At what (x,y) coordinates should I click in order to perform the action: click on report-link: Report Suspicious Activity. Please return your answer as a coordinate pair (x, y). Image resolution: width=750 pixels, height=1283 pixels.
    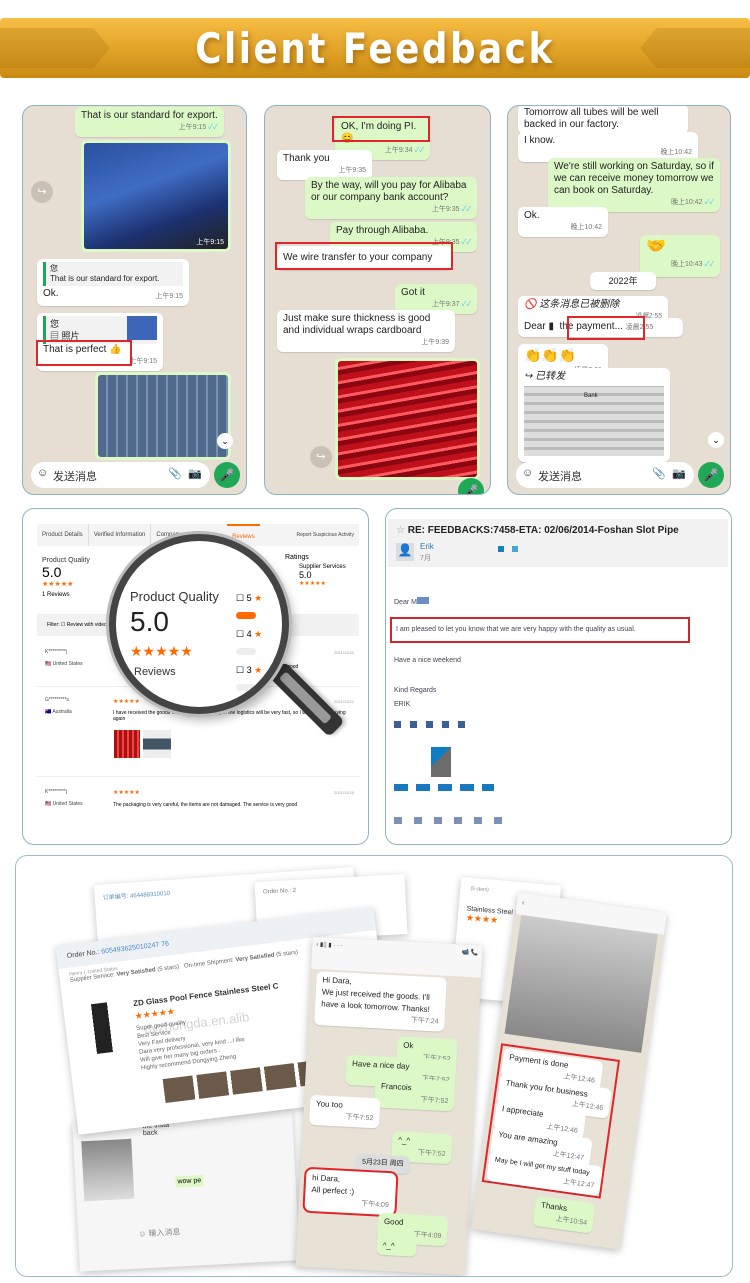
    Looking at the image, I should click on (325, 535).